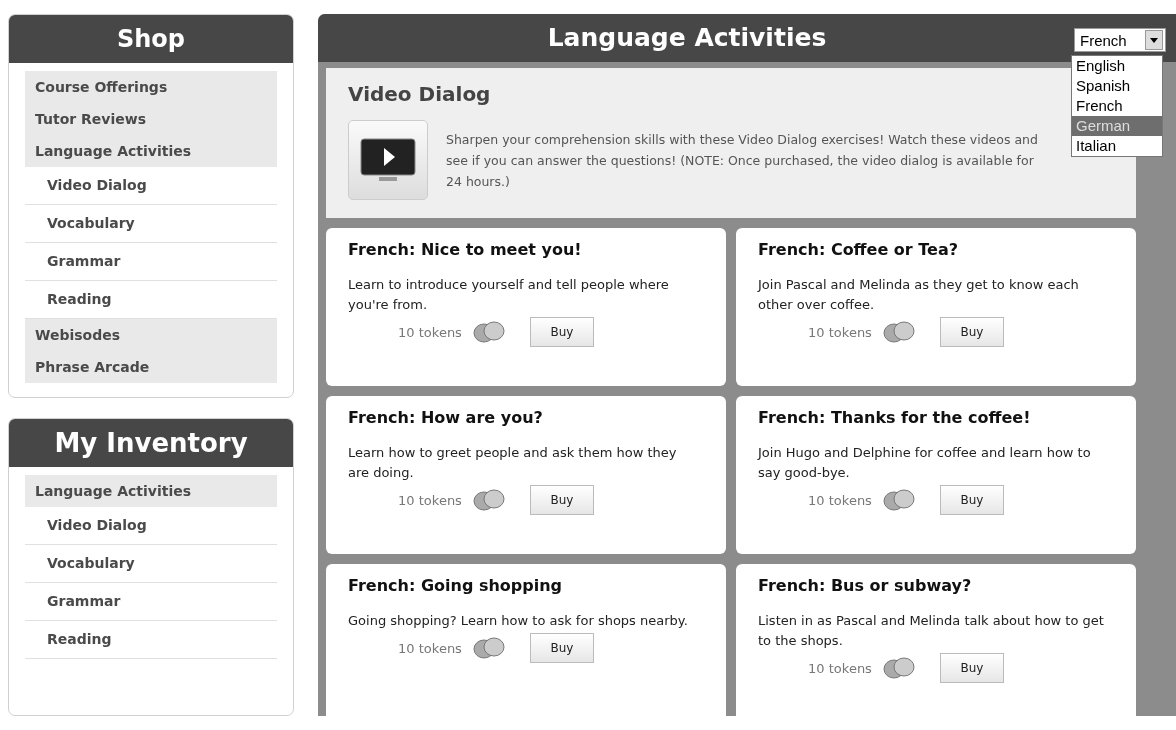  What do you see at coordinates (509, 295) in the screenshot?
I see `card-description: Learn to introduce yourself and tell people where you're from.` at bounding box center [509, 295].